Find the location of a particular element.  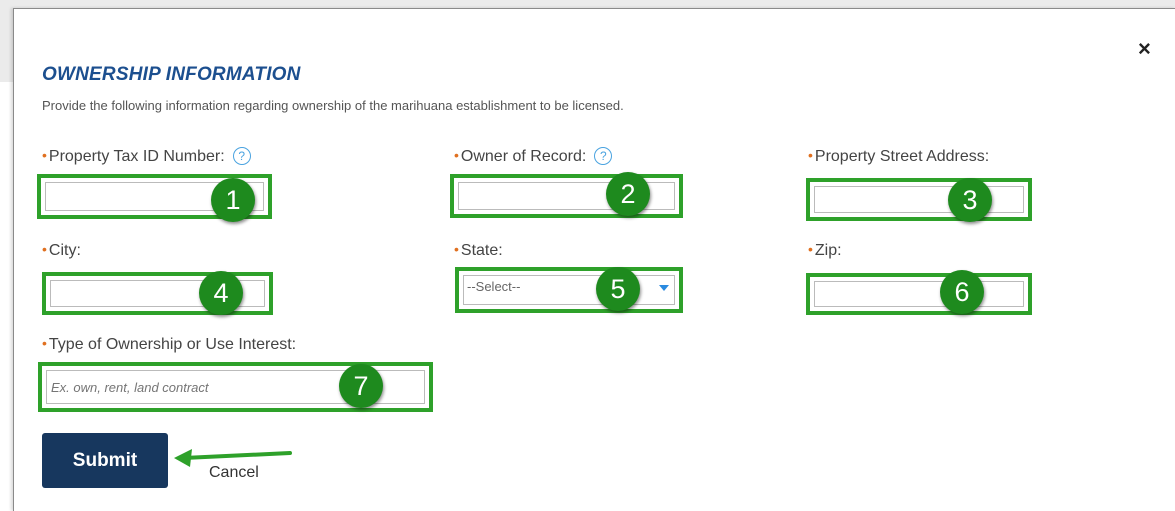

label-zip: • Zip: is located at coordinates (825, 250).